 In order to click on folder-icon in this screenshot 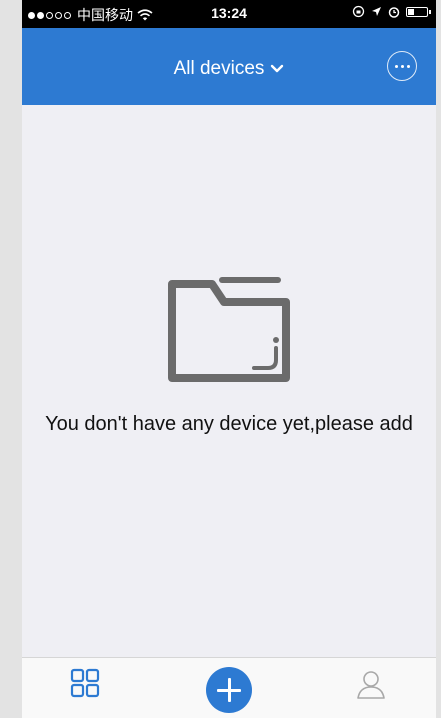, I will do `click(229, 329)`.